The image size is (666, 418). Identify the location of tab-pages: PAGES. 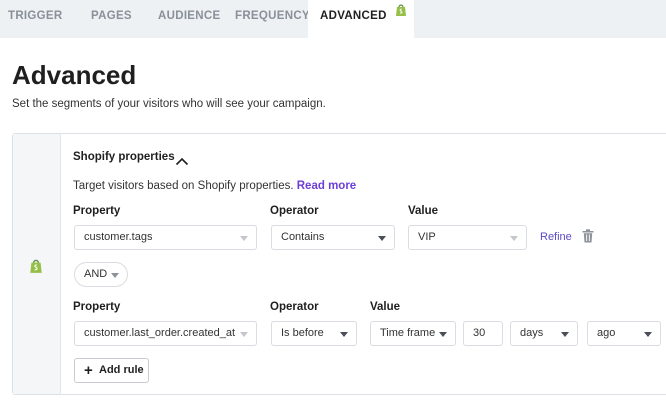
(111, 19).